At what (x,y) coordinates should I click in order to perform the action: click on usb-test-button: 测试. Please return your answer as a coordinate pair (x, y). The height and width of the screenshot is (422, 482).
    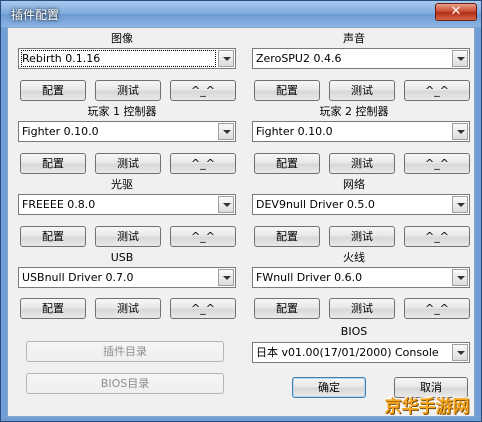
    Looking at the image, I should click on (128, 308).